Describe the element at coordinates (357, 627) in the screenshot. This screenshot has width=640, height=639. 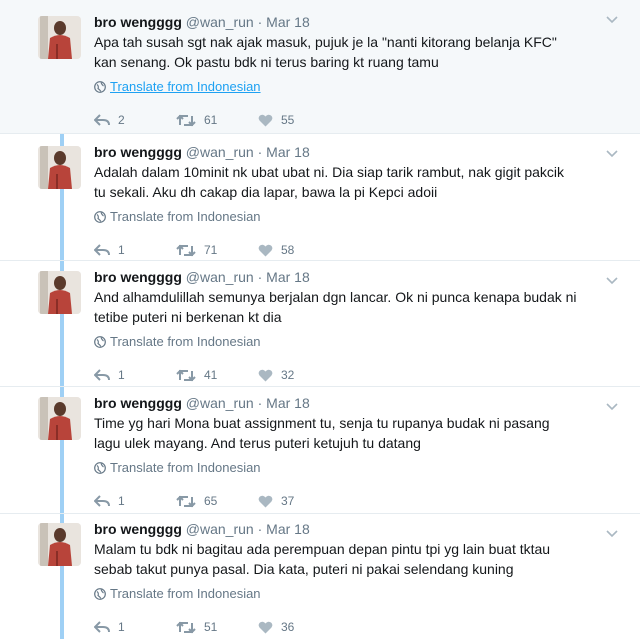
I see `tweet-actions: 1 51 36` at that location.